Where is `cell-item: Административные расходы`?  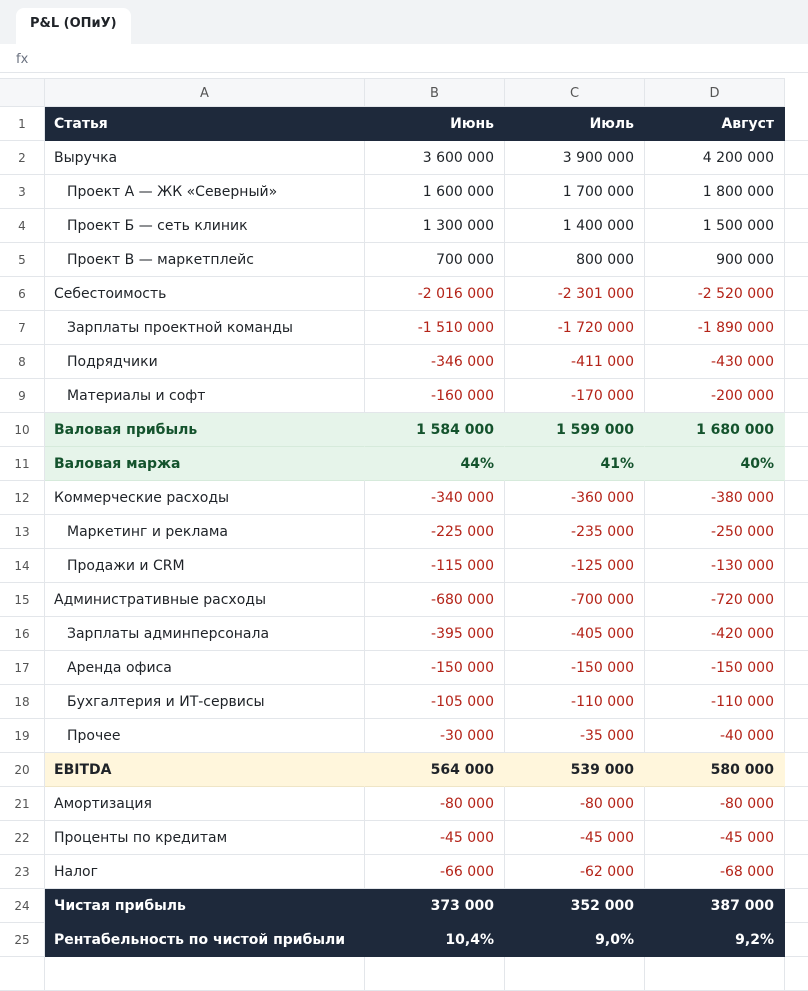
cell-item: Административные расходы is located at coordinates (205, 600).